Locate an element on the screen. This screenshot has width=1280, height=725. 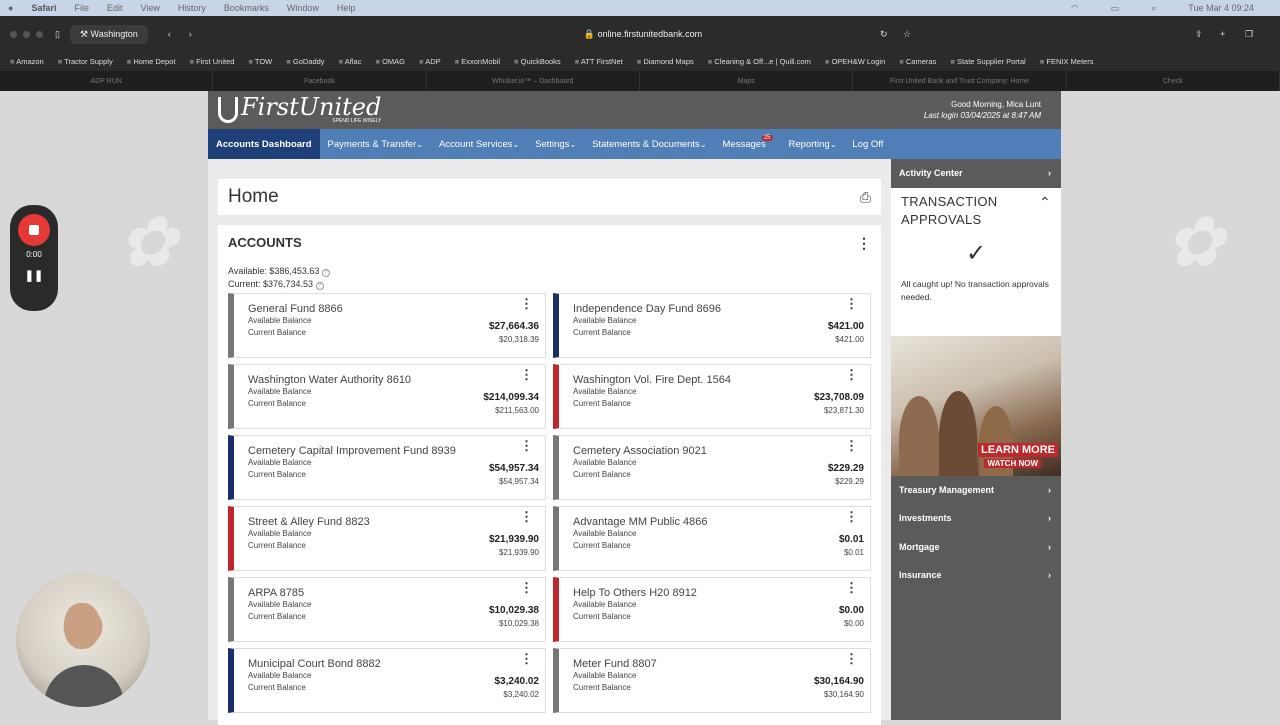
browser-tab: ADP RUN is located at coordinates (107, 81).